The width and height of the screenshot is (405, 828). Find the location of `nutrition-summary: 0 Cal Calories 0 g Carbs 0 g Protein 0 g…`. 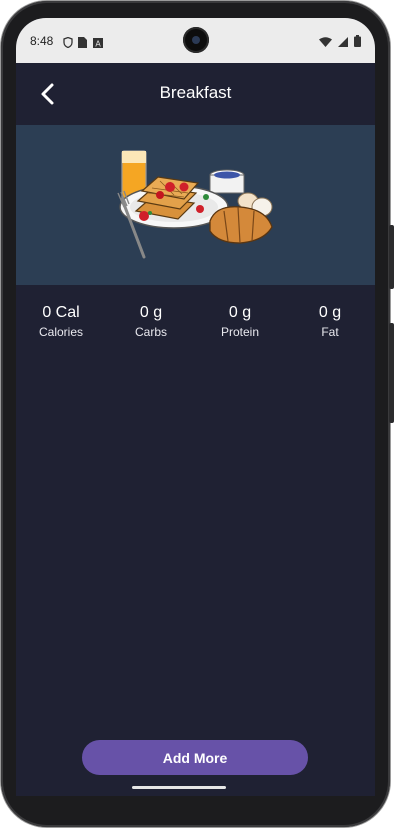

nutrition-summary: 0 Cal Calories 0 g Carbs 0 g Protein 0 g… is located at coordinates (195, 324).